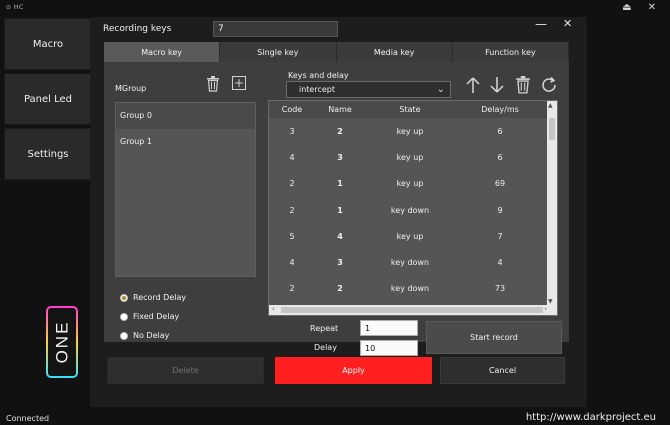  I want to click on scroll-left-icon: ‹, so click(273, 309).